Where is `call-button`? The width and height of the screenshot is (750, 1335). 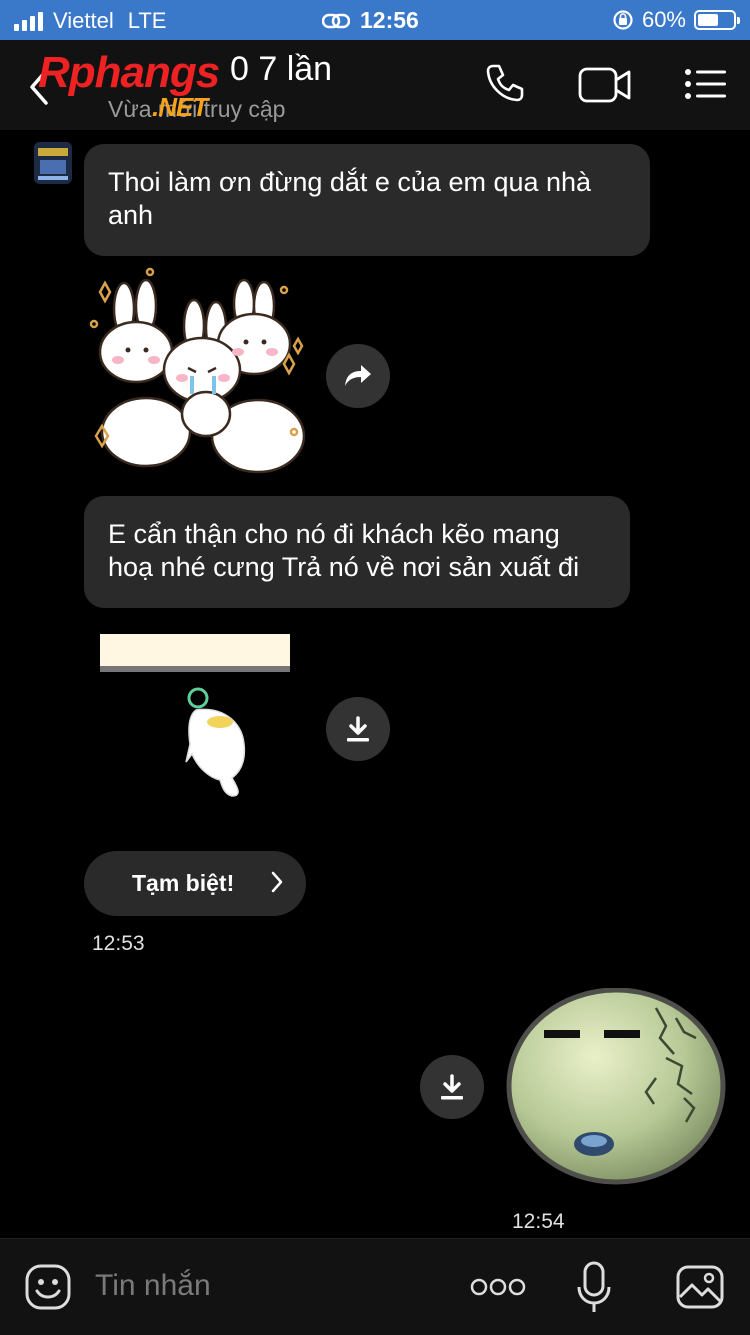
call-button is located at coordinates (505, 85).